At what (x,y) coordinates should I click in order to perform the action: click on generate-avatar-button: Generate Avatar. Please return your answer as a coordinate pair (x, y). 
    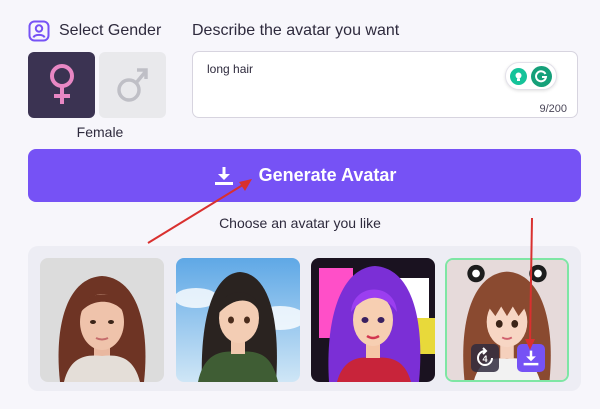
    Looking at the image, I should click on (304, 175).